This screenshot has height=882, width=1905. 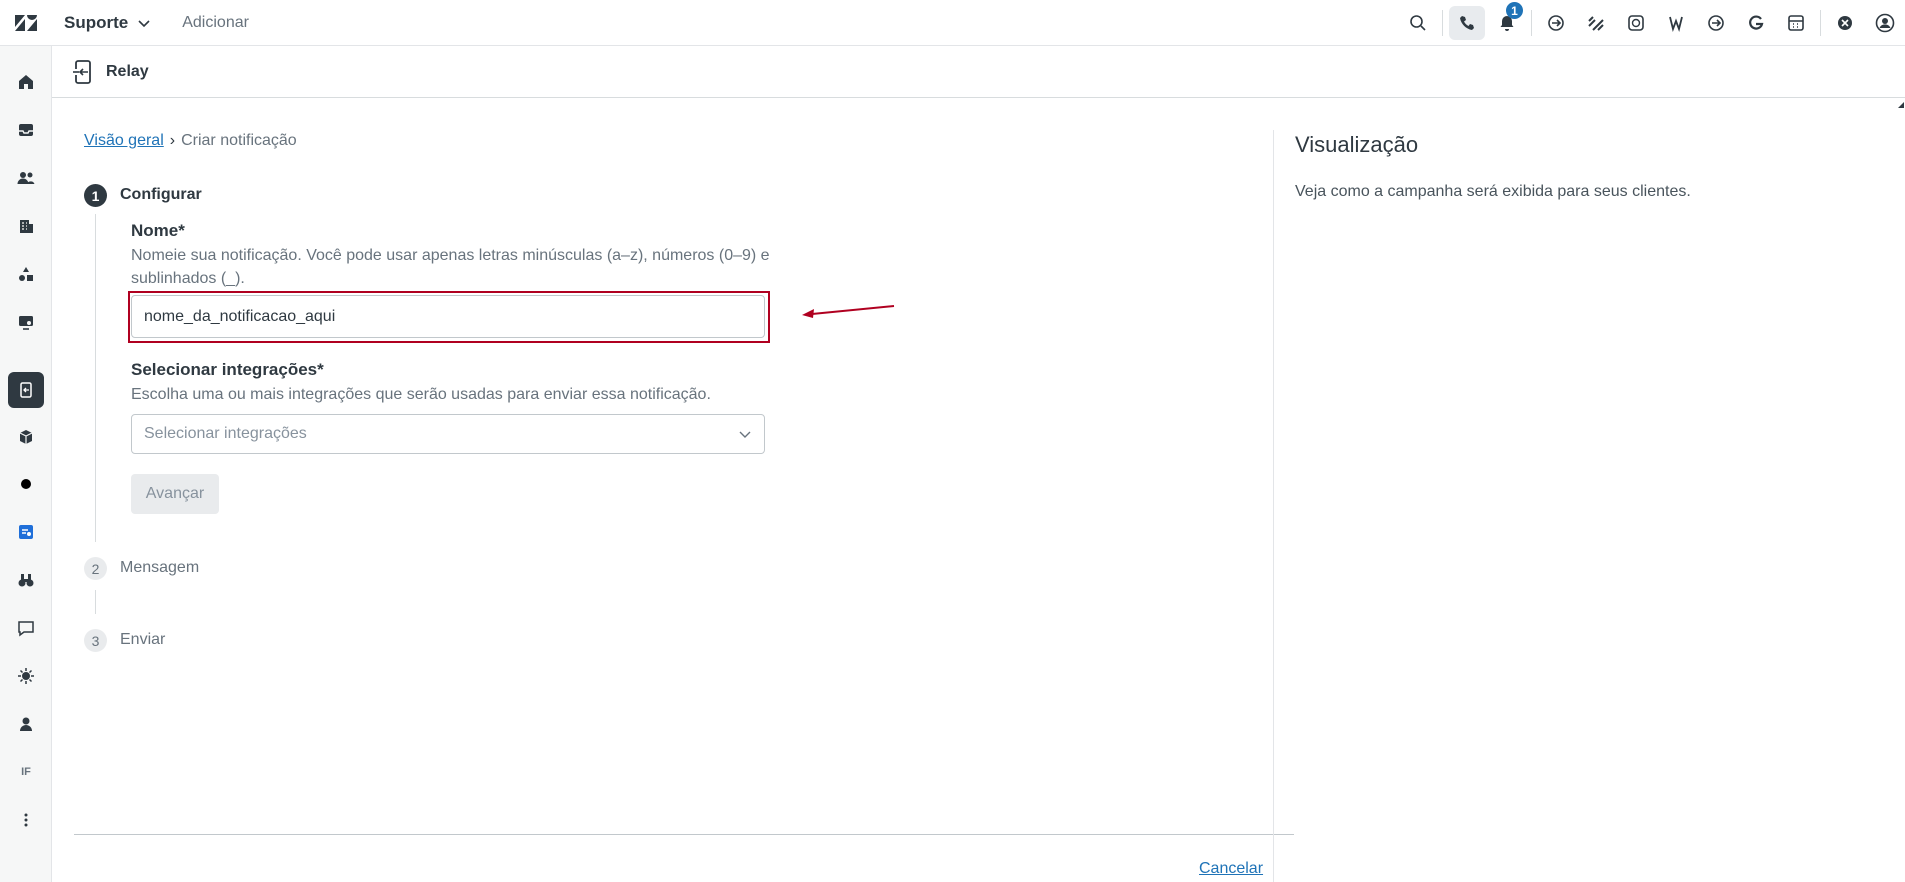 I want to click on customers-icon, so click(x=26, y=178).